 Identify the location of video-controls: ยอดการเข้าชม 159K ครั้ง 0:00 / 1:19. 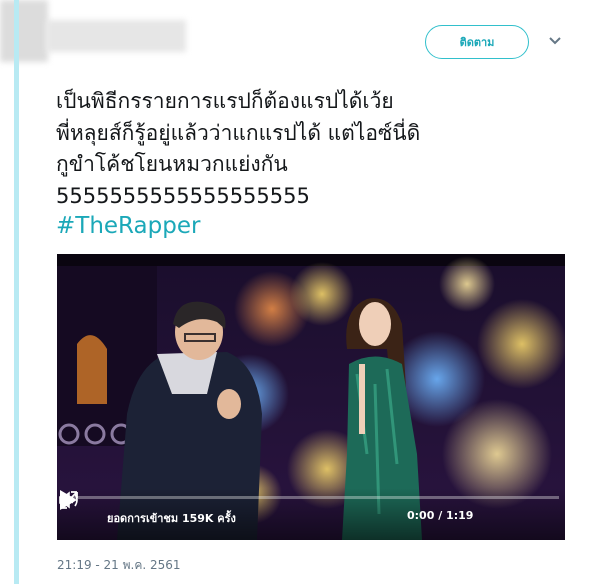
(311, 514).